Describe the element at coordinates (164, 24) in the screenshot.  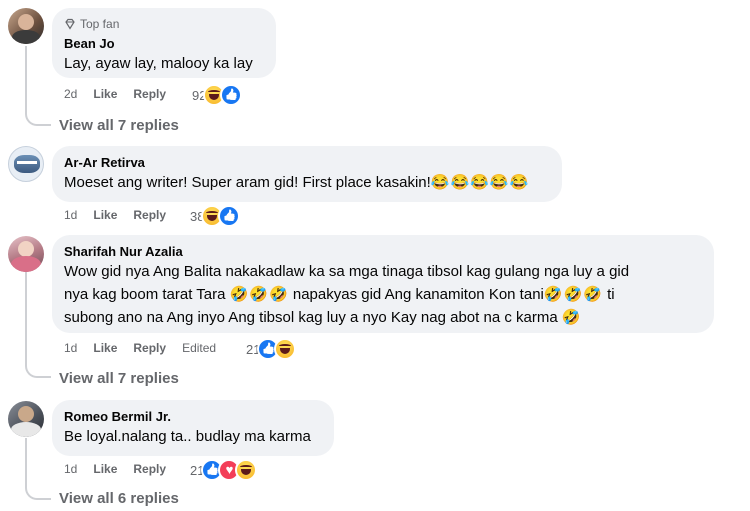
I see `top-fan-badge: Top fan` at that location.